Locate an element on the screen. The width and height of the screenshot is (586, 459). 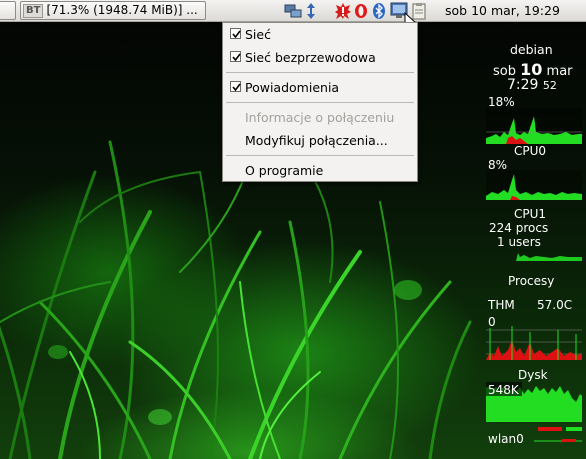
disk-activity-strip is located at coordinates (560, 429).